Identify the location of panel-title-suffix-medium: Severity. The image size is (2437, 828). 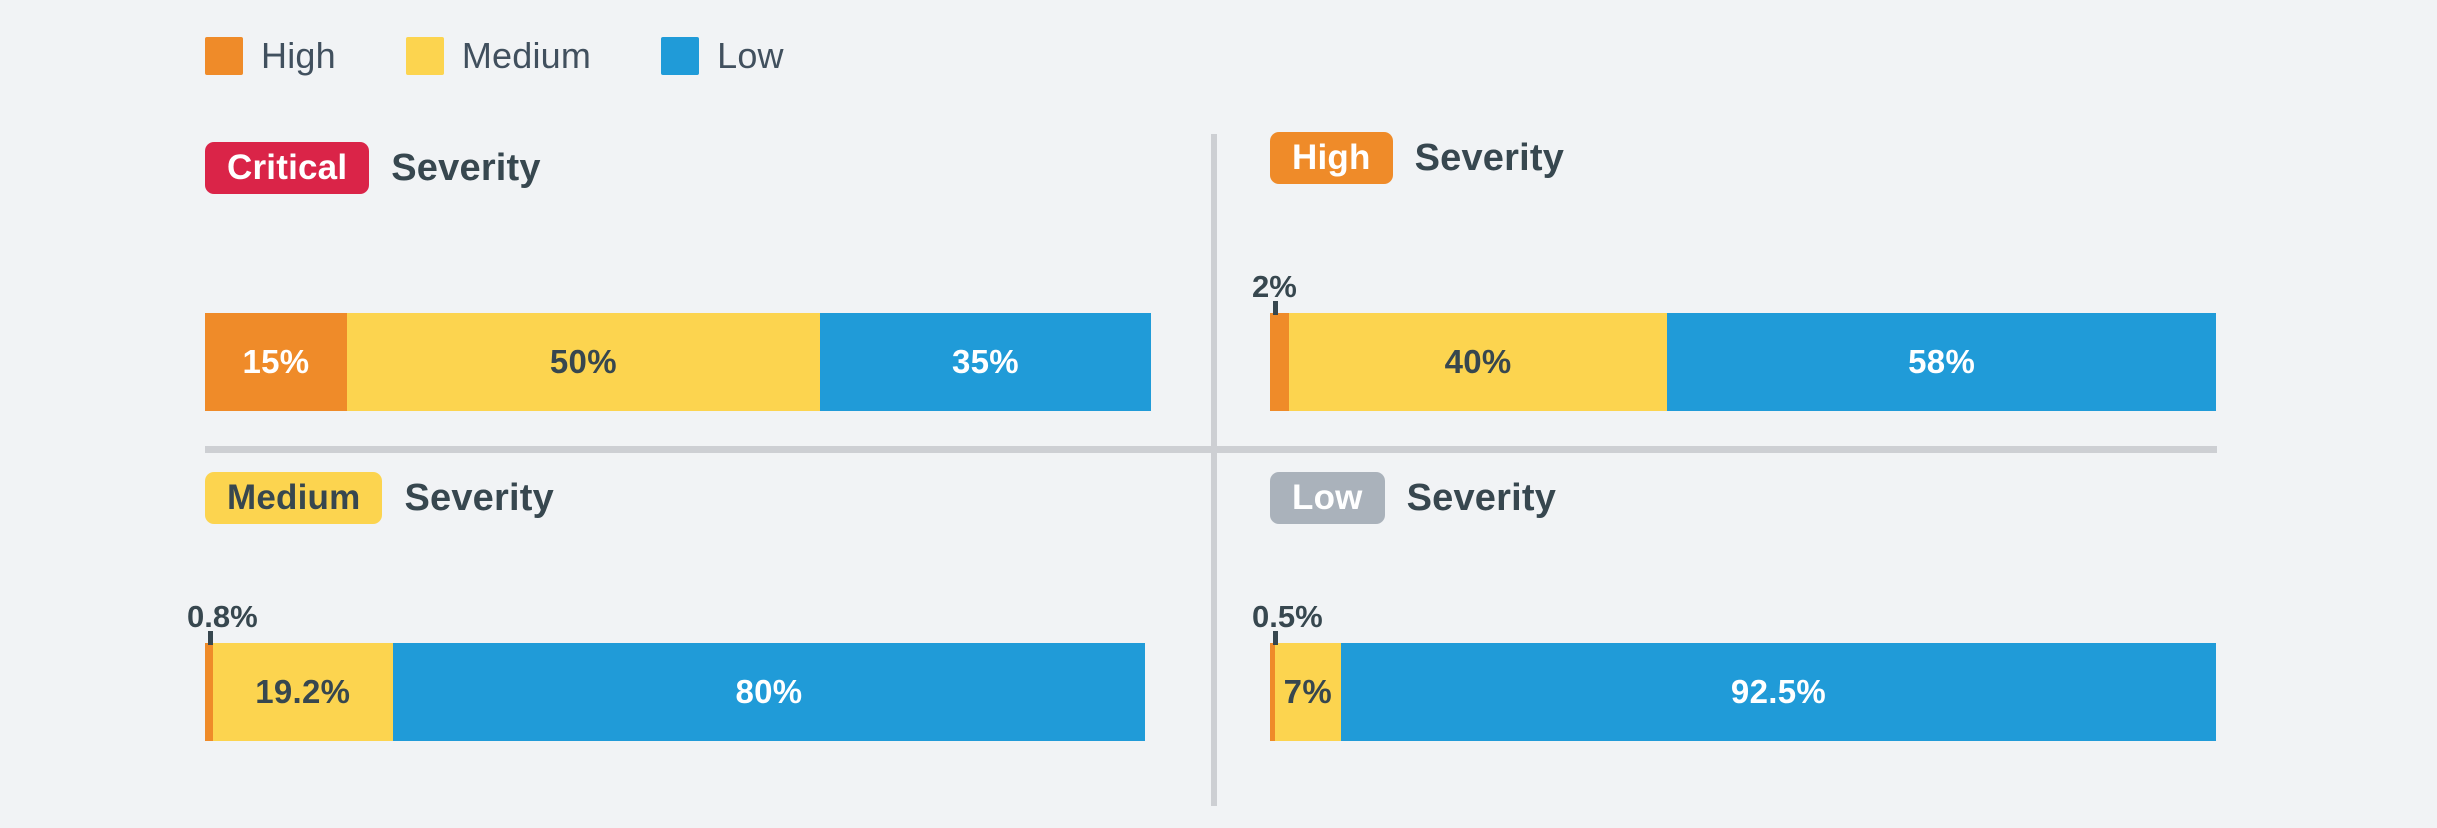
(479, 497).